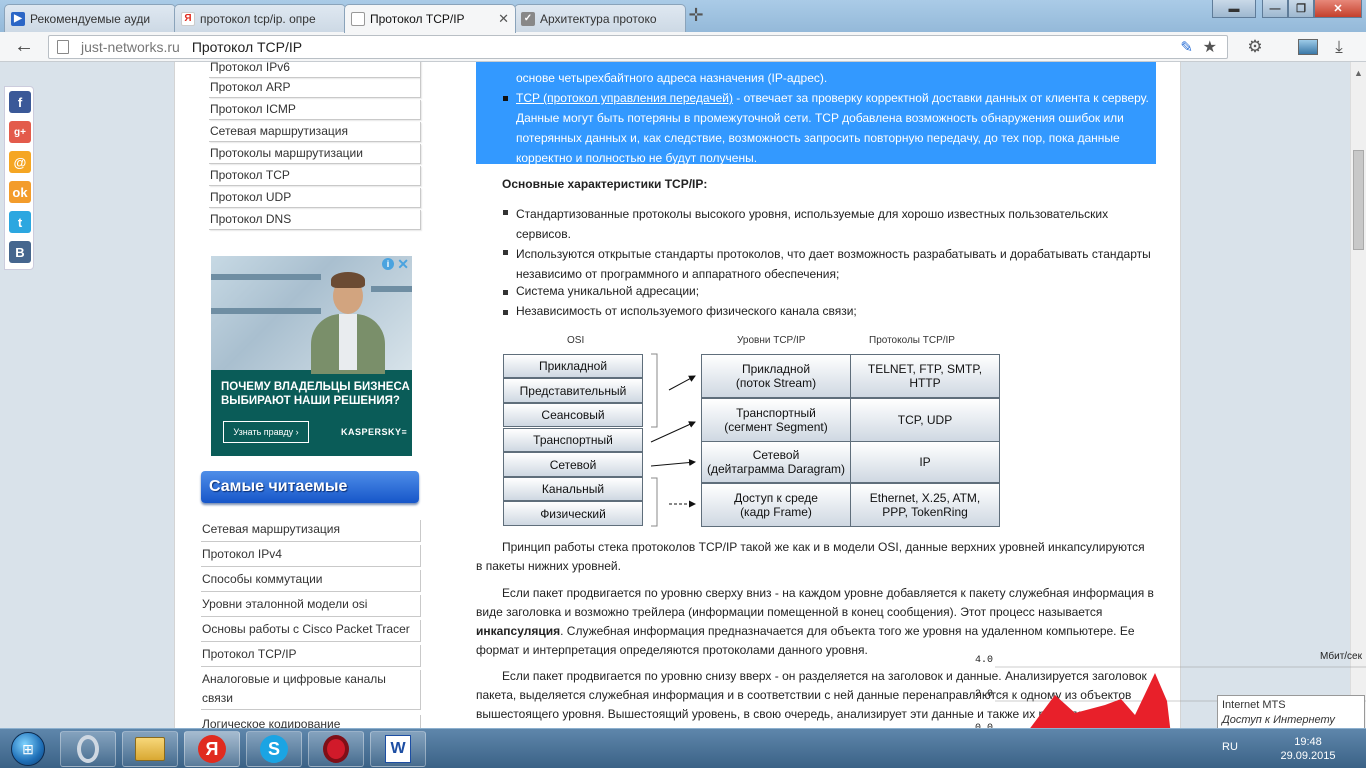  Describe the element at coordinates (1230, 747) in the screenshot. I see `language-indicator: RU` at that location.